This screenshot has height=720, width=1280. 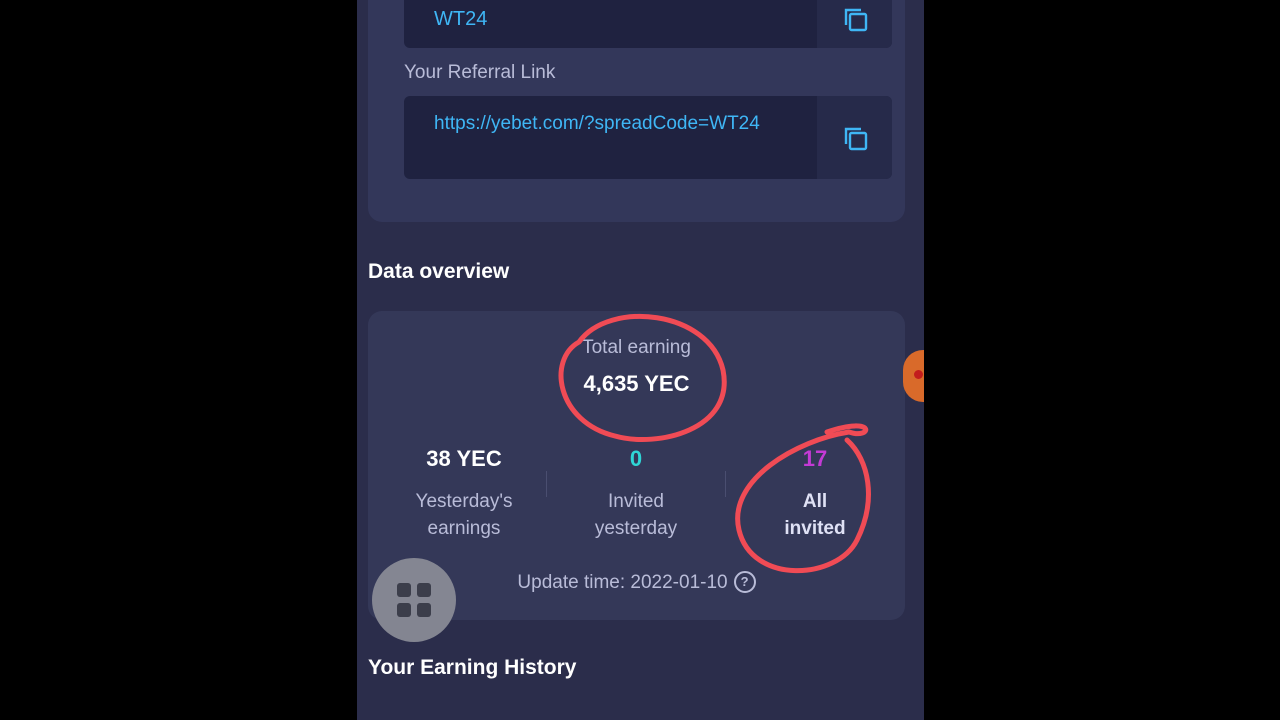 I want to click on stat-all-invited: 17 All invited, so click(x=815, y=494).